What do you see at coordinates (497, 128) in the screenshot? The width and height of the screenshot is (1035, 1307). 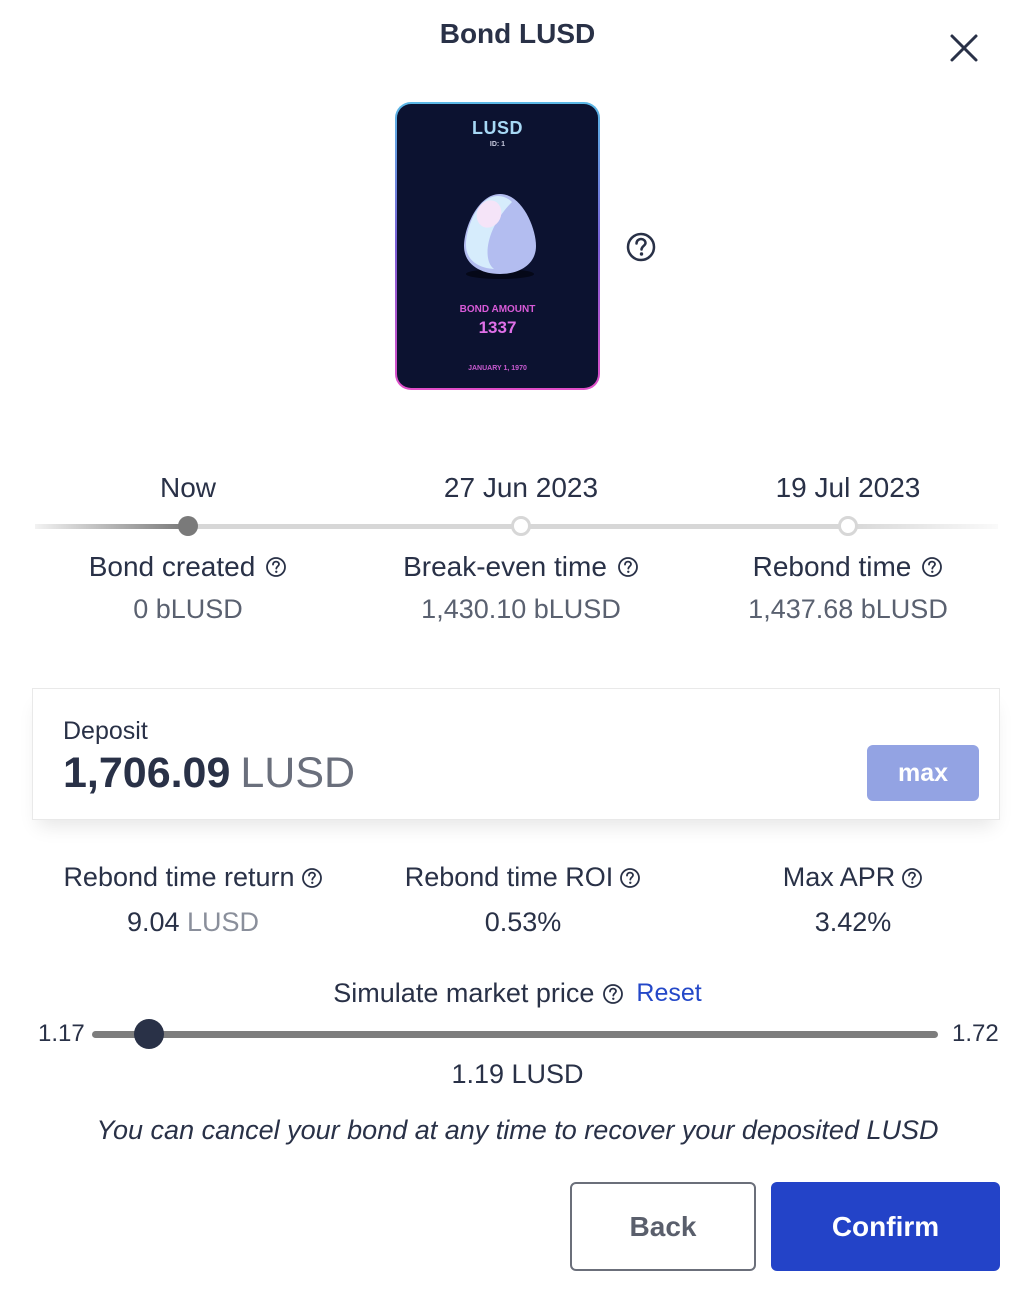 I see `nft-token: LUSD` at bounding box center [497, 128].